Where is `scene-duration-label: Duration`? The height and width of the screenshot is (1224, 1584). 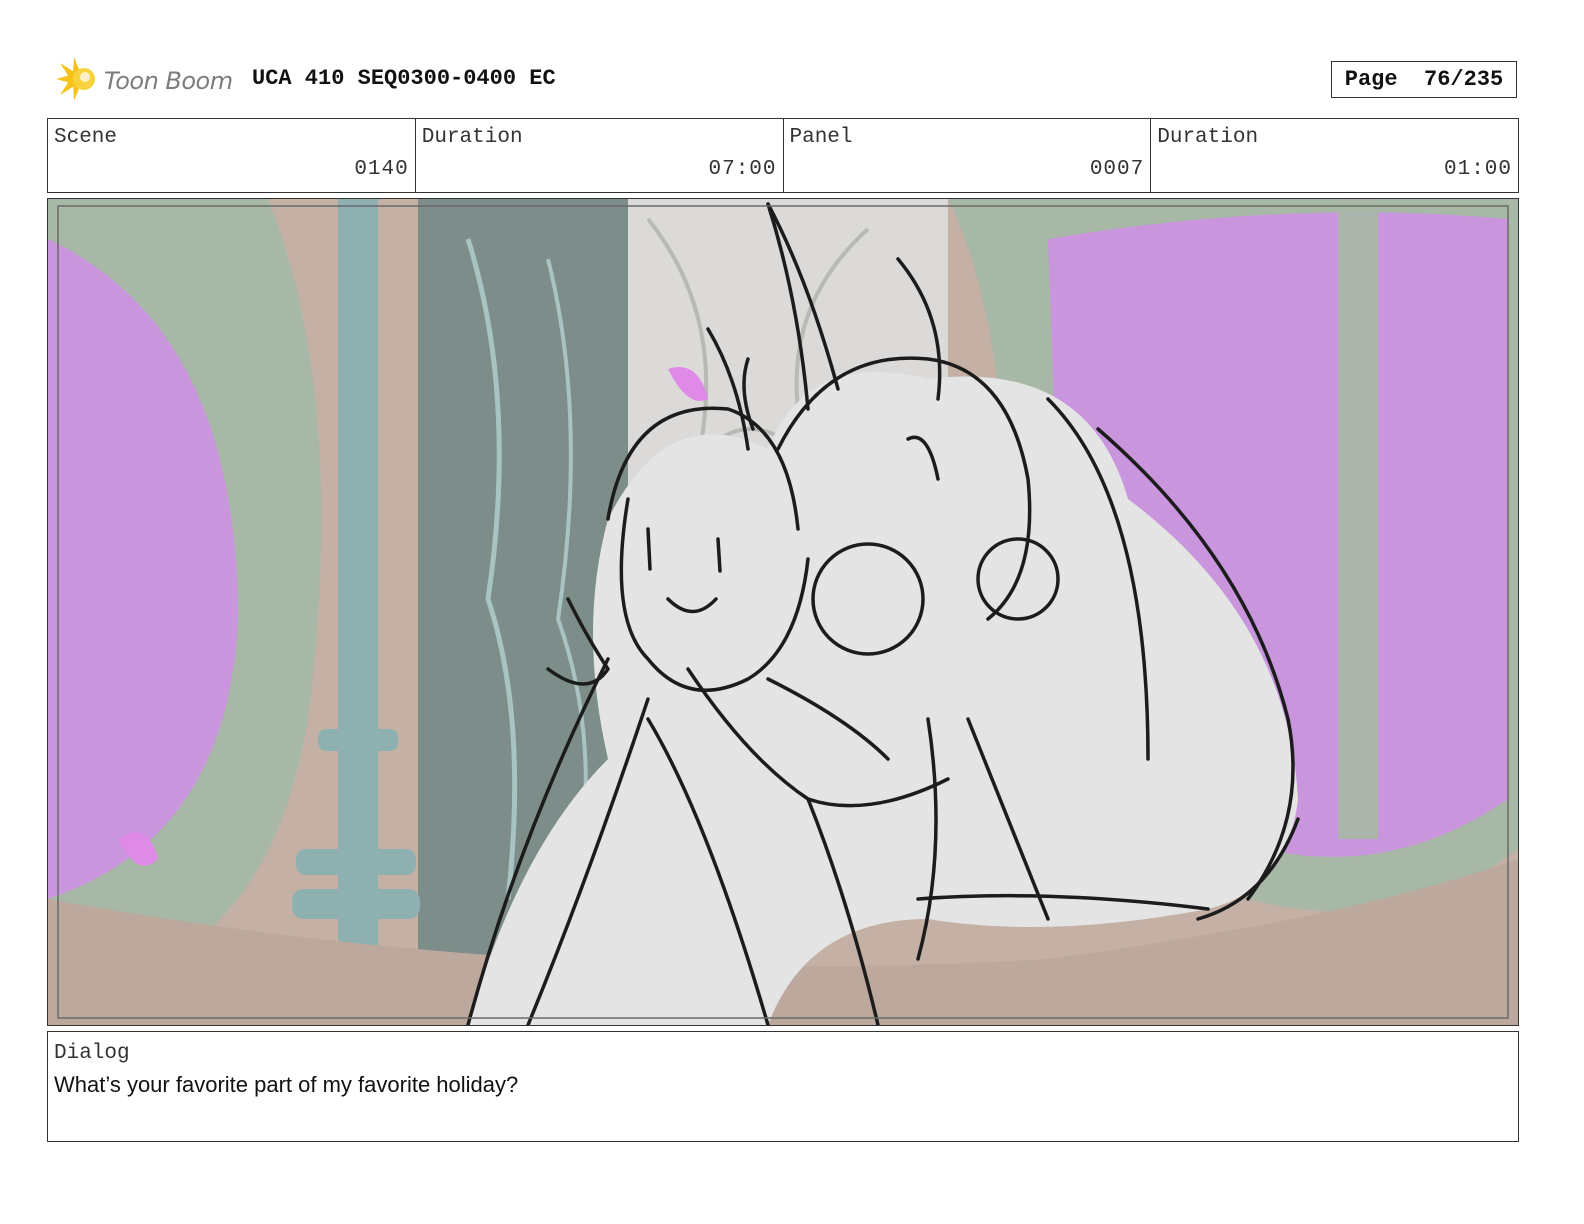
scene-duration-label: Duration is located at coordinates (472, 137).